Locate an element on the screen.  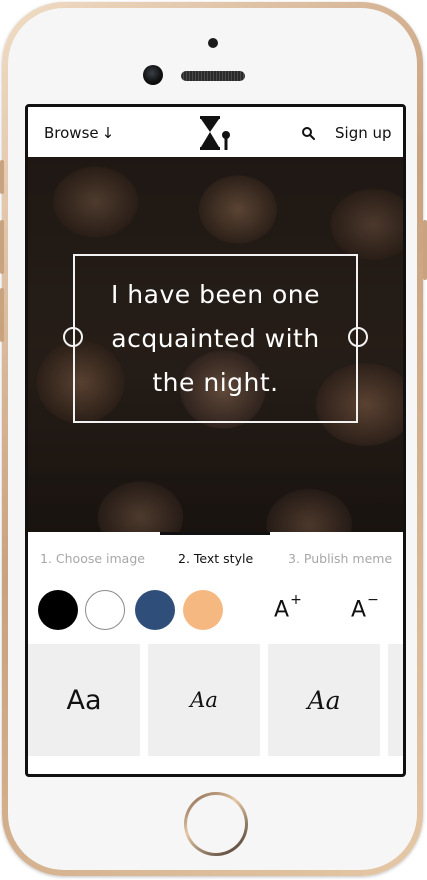
power-button is located at coordinates (425, 250).